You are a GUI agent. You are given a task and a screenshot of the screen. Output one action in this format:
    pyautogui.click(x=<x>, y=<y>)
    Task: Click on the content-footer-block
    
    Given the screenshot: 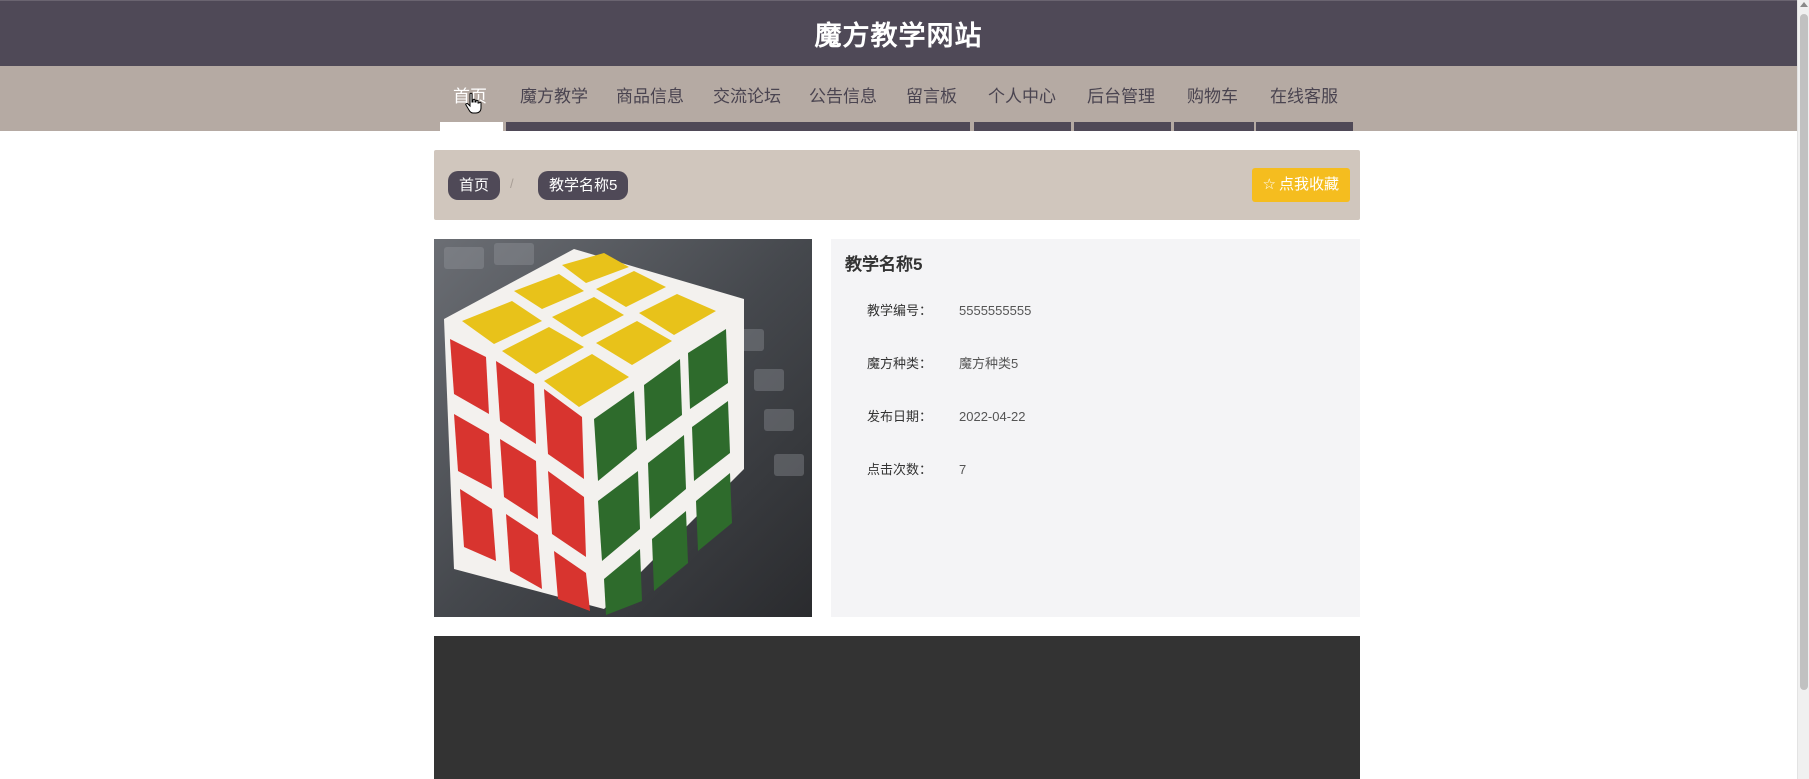 What is the action you would take?
    pyautogui.click(x=897, y=707)
    